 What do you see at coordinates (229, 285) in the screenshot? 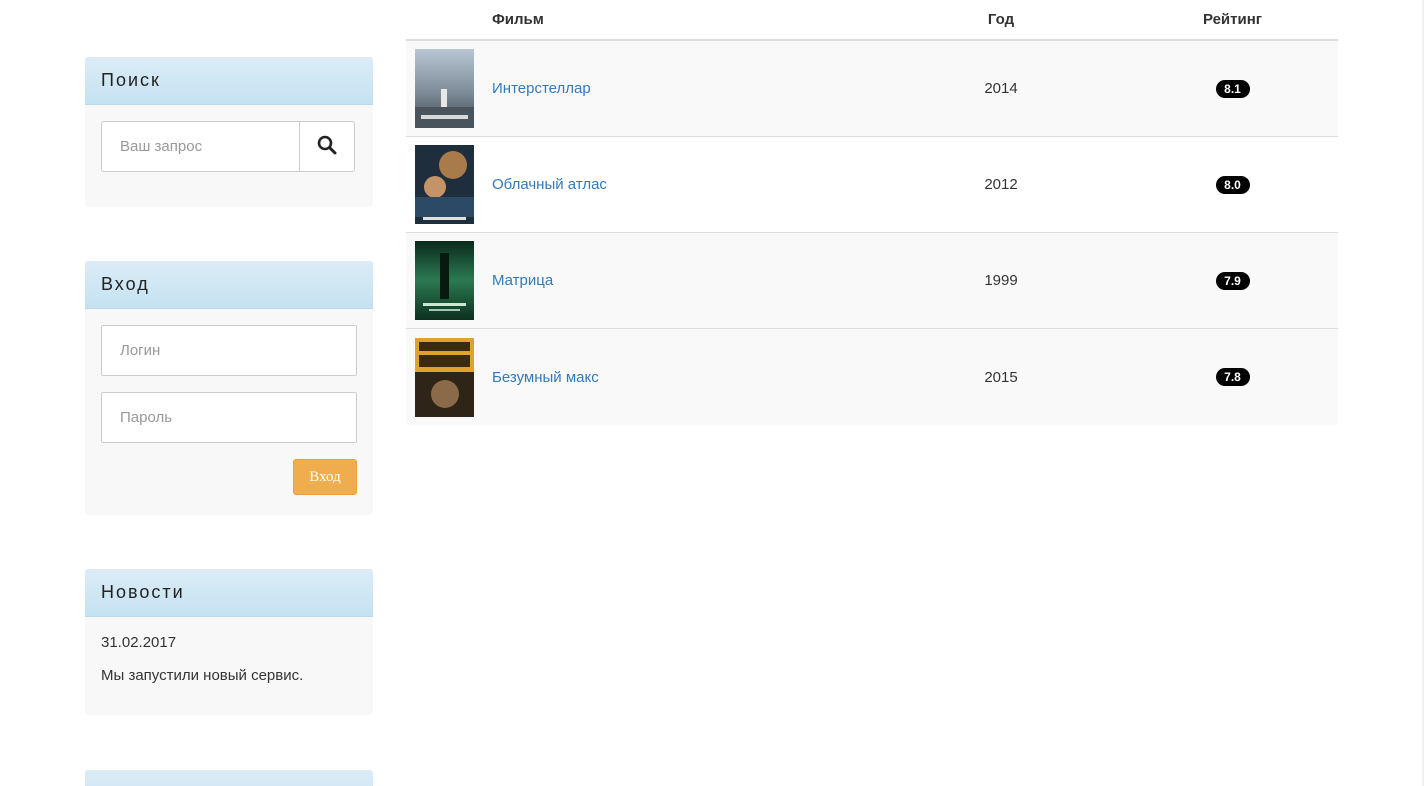
I see `login-panel-title: Вход` at bounding box center [229, 285].